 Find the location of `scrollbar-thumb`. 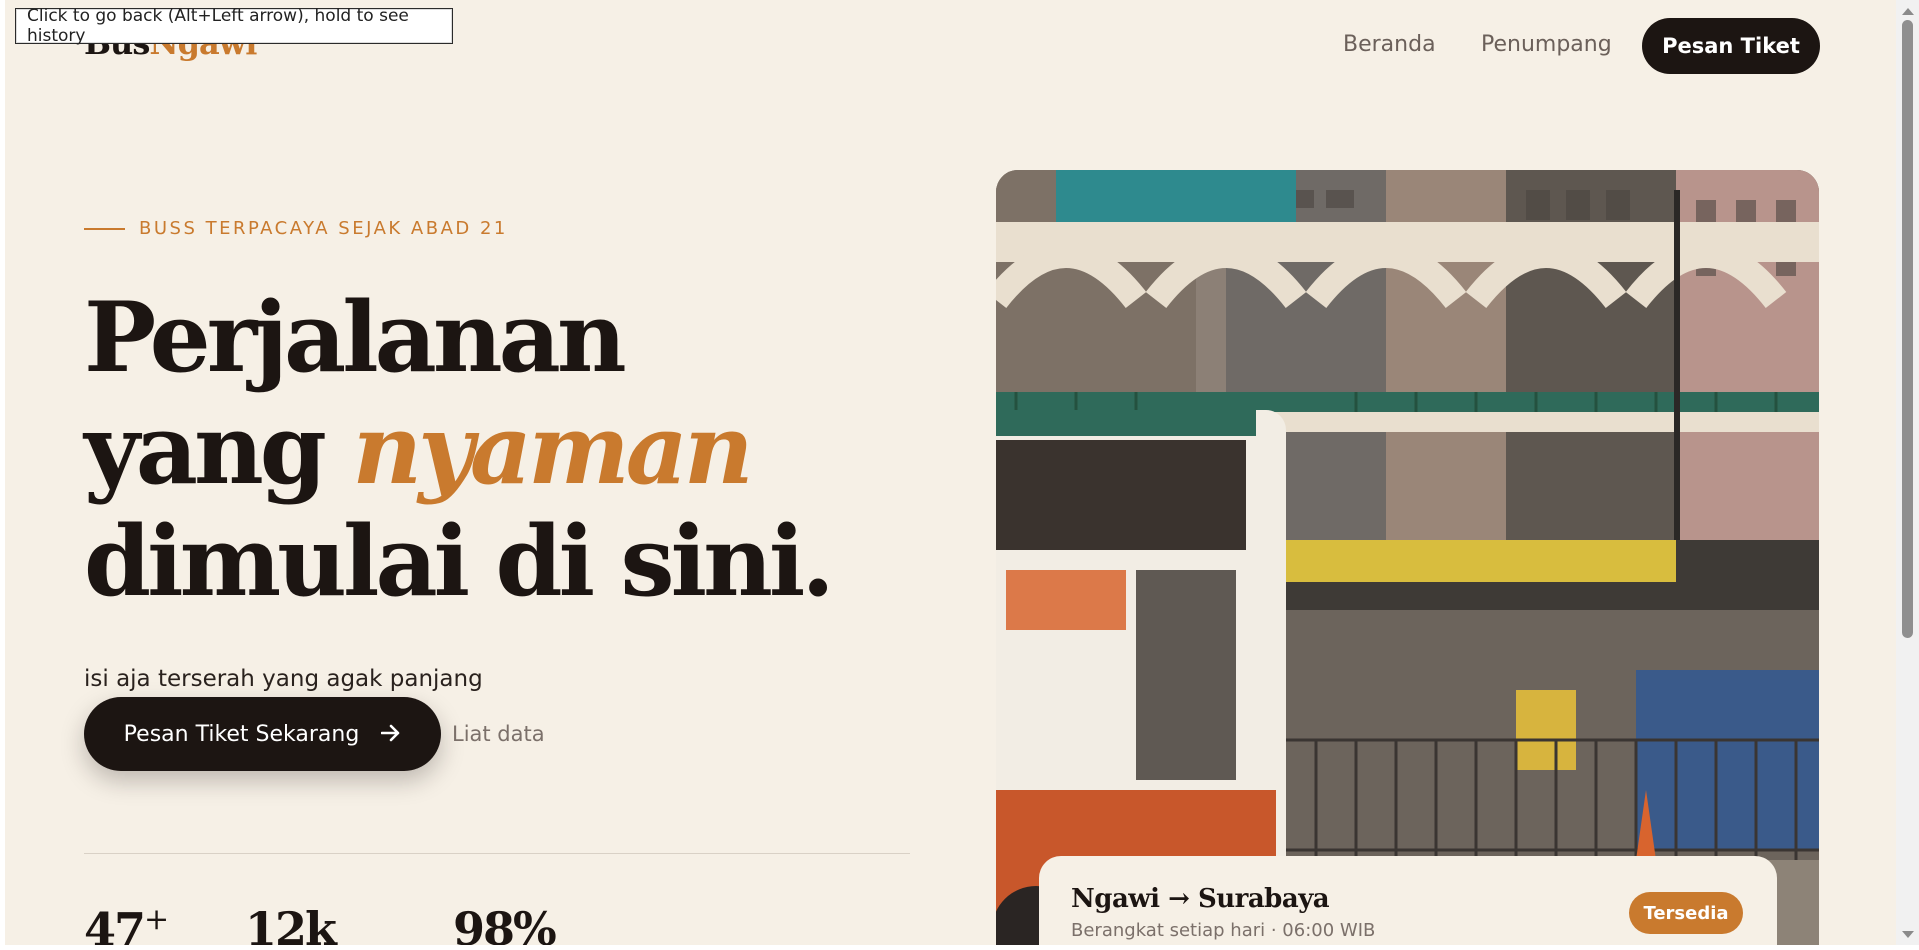

scrollbar-thumb is located at coordinates (1907, 329).